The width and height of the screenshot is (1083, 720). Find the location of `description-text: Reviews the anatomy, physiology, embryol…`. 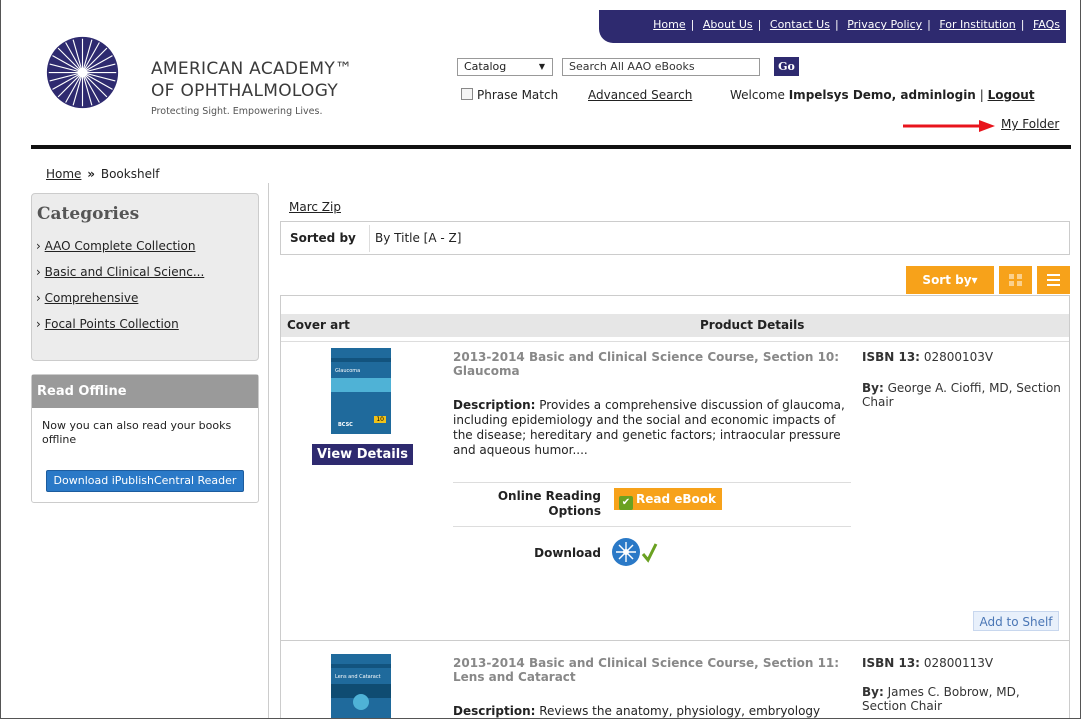

description-text: Reviews the anatomy, physiology, embryol… is located at coordinates (680, 711).